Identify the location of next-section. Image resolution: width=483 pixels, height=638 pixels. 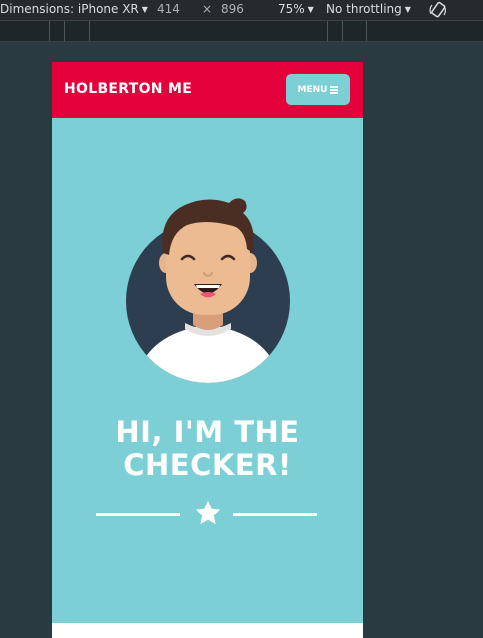
(207, 630).